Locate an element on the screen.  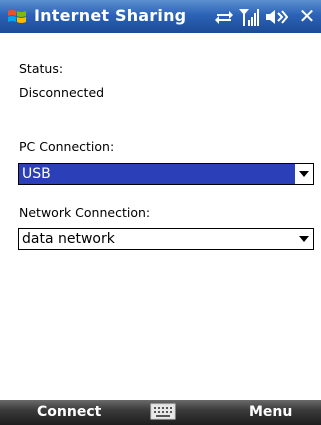
signal-strength-icon is located at coordinates (249, 17).